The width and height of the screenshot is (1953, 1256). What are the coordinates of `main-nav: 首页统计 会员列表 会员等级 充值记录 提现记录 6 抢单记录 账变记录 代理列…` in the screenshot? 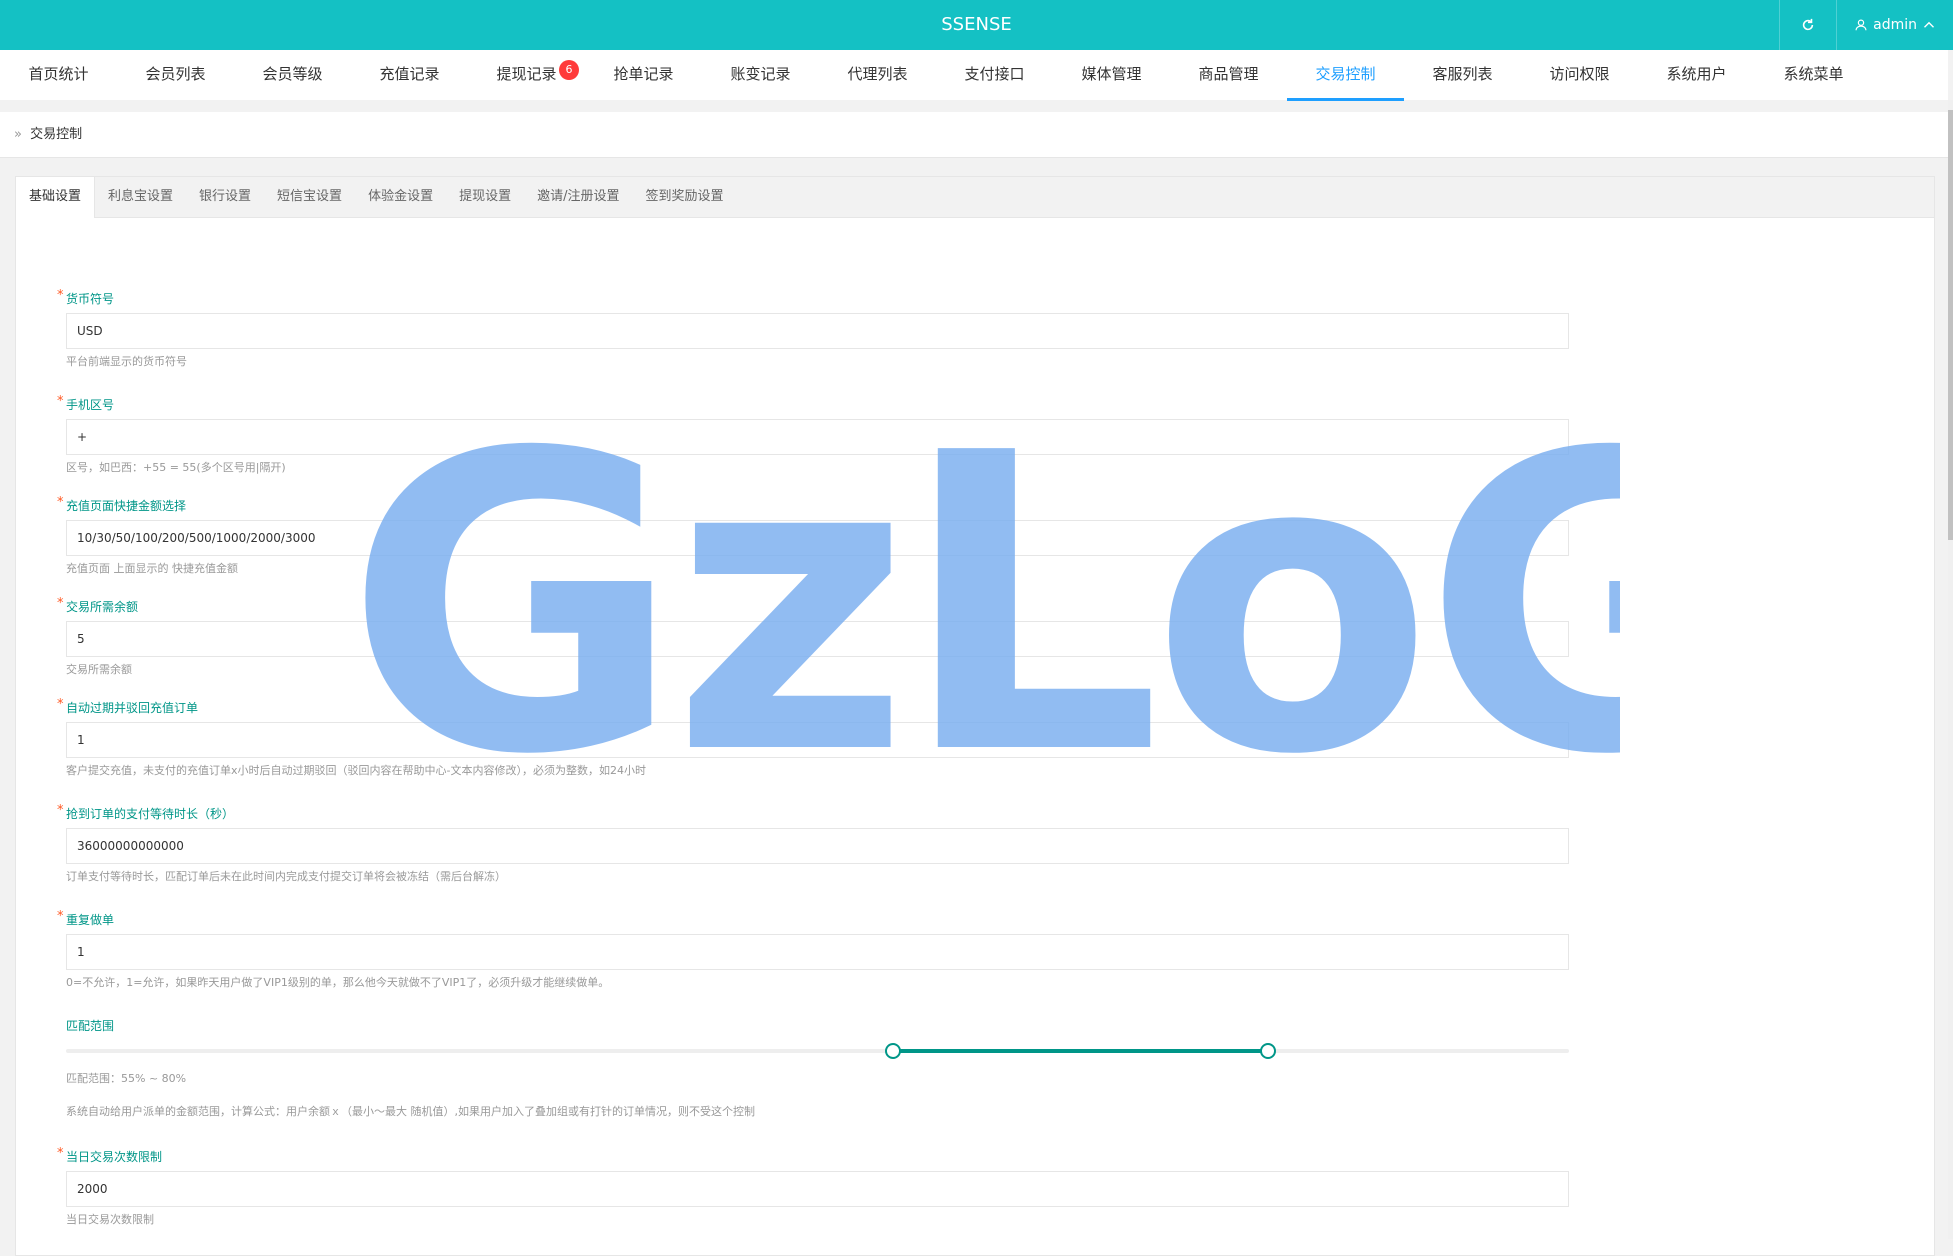 It's located at (974, 75).